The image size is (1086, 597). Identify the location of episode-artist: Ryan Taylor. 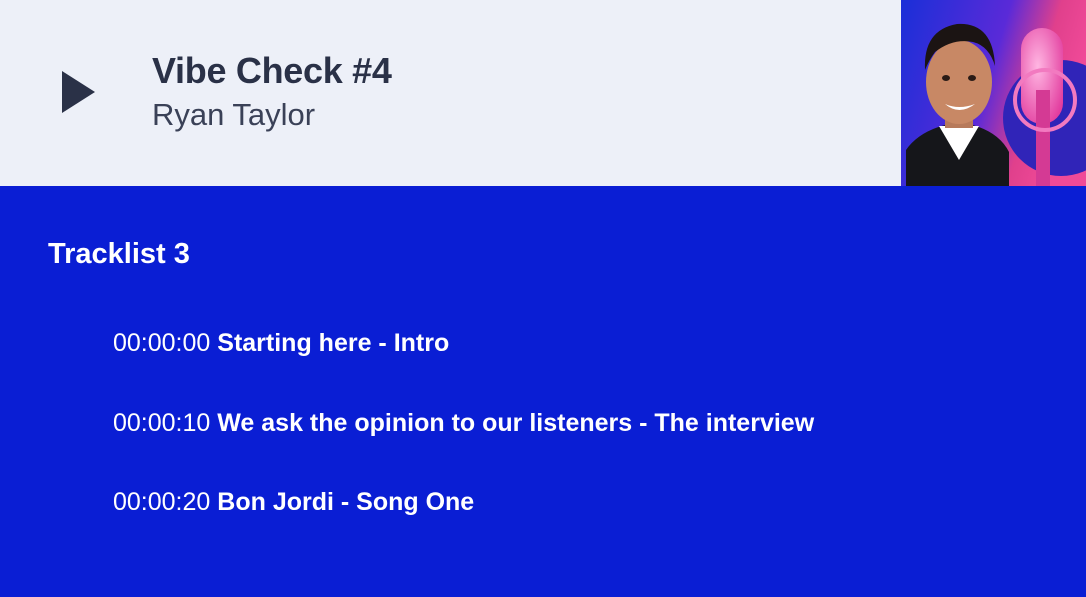
(234, 114).